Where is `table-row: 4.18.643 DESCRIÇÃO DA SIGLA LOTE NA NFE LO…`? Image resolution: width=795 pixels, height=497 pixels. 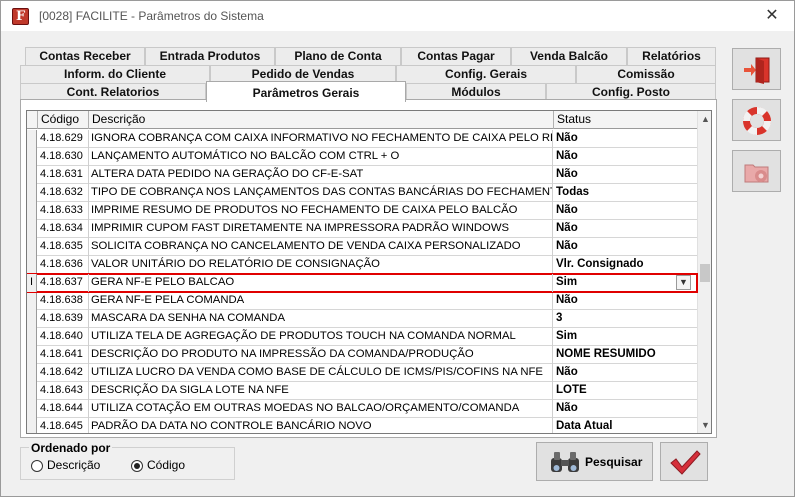 table-row: 4.18.643 DESCRIÇÃO DA SIGLA LOTE NA NFE LO… is located at coordinates (362, 391).